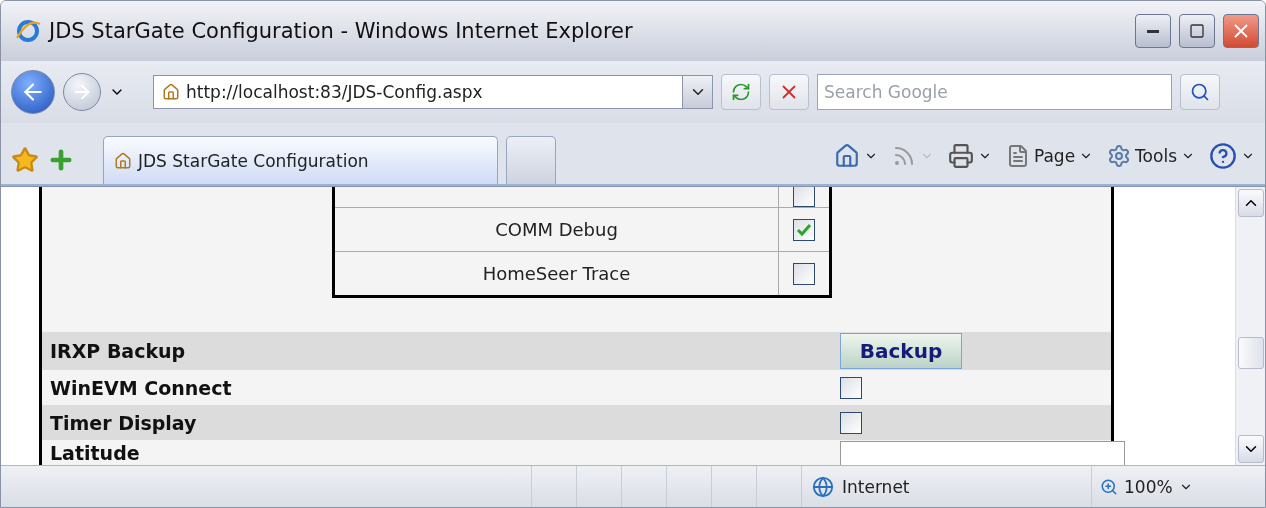 The image size is (1266, 508). Describe the element at coordinates (1109, 486) in the screenshot. I see `zoom-icon` at that location.